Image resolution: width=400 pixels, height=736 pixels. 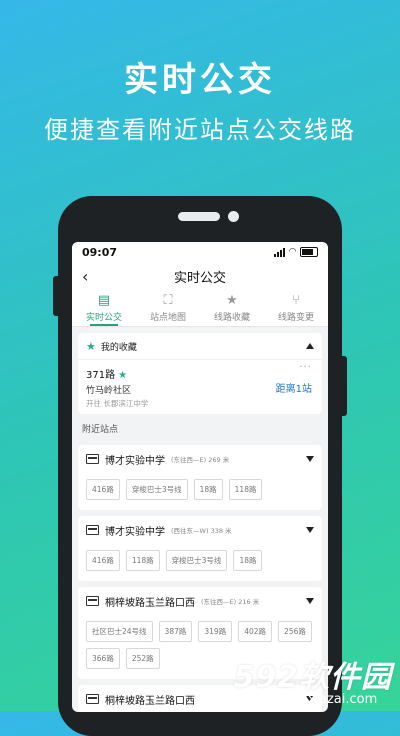 I want to click on station-distance: (东往西—E) 216 米, so click(x=230, y=602).